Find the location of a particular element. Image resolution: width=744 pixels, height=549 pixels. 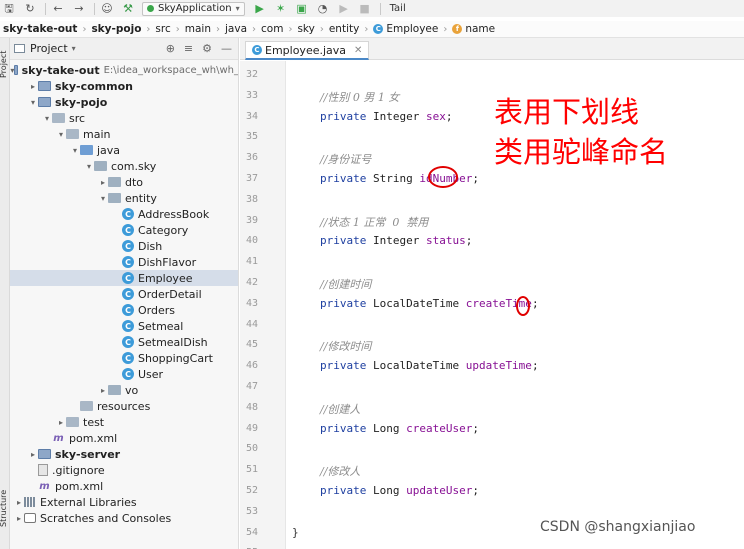

breadcrumb-item: sky is located at coordinates (305, 29).